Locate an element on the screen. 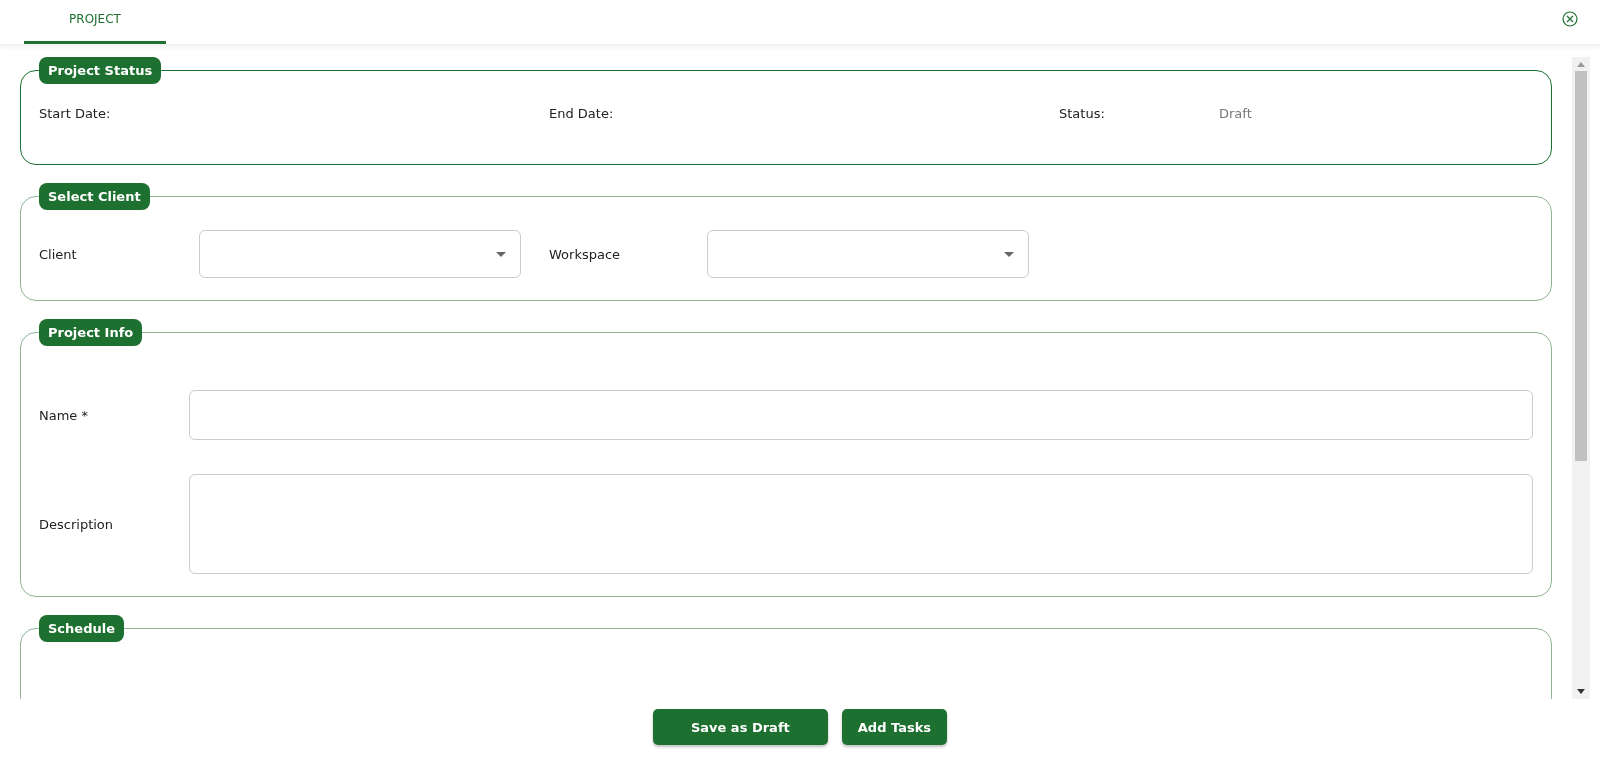 The image size is (1600, 780). field-label: Workspace is located at coordinates (585, 254).